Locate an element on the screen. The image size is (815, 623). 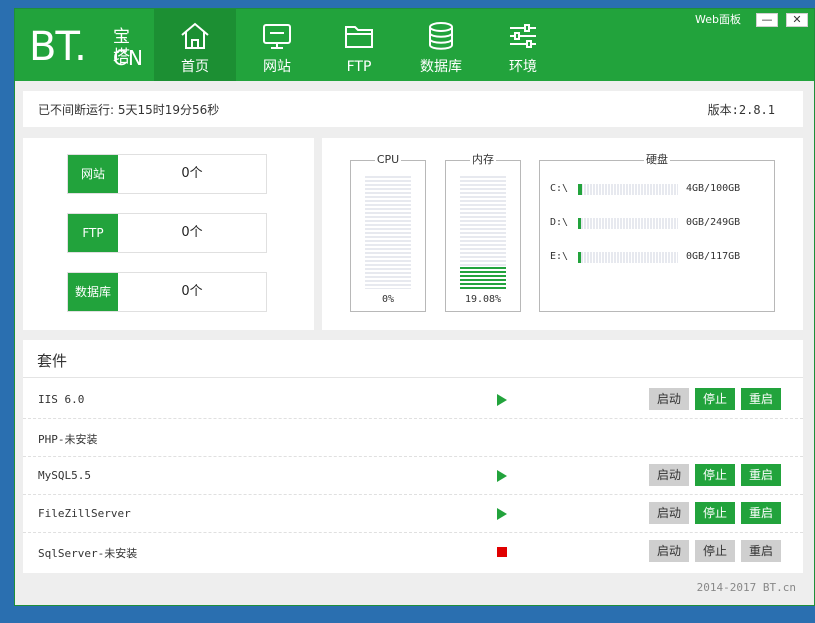
stat-ftp: FTP 0个 is located at coordinates (167, 233).